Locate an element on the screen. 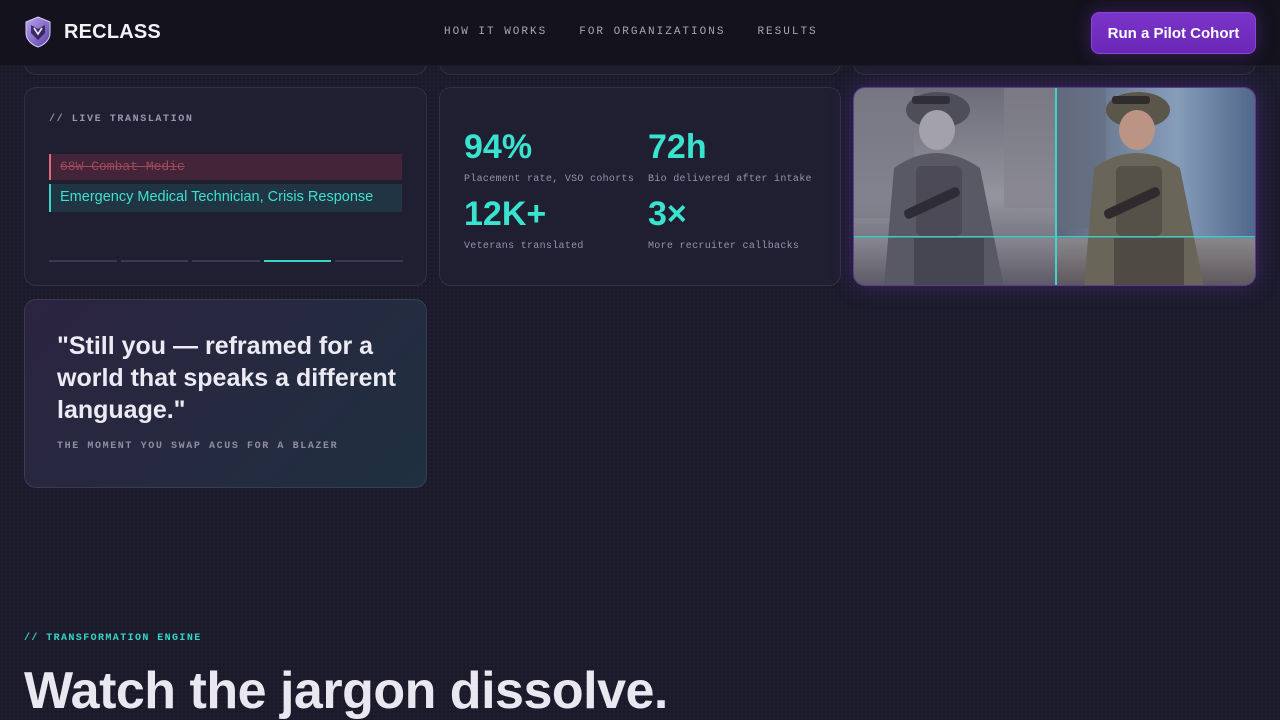 The image size is (1280, 720). section-title: Watch the jargon dissolve. is located at coordinates (346, 691).